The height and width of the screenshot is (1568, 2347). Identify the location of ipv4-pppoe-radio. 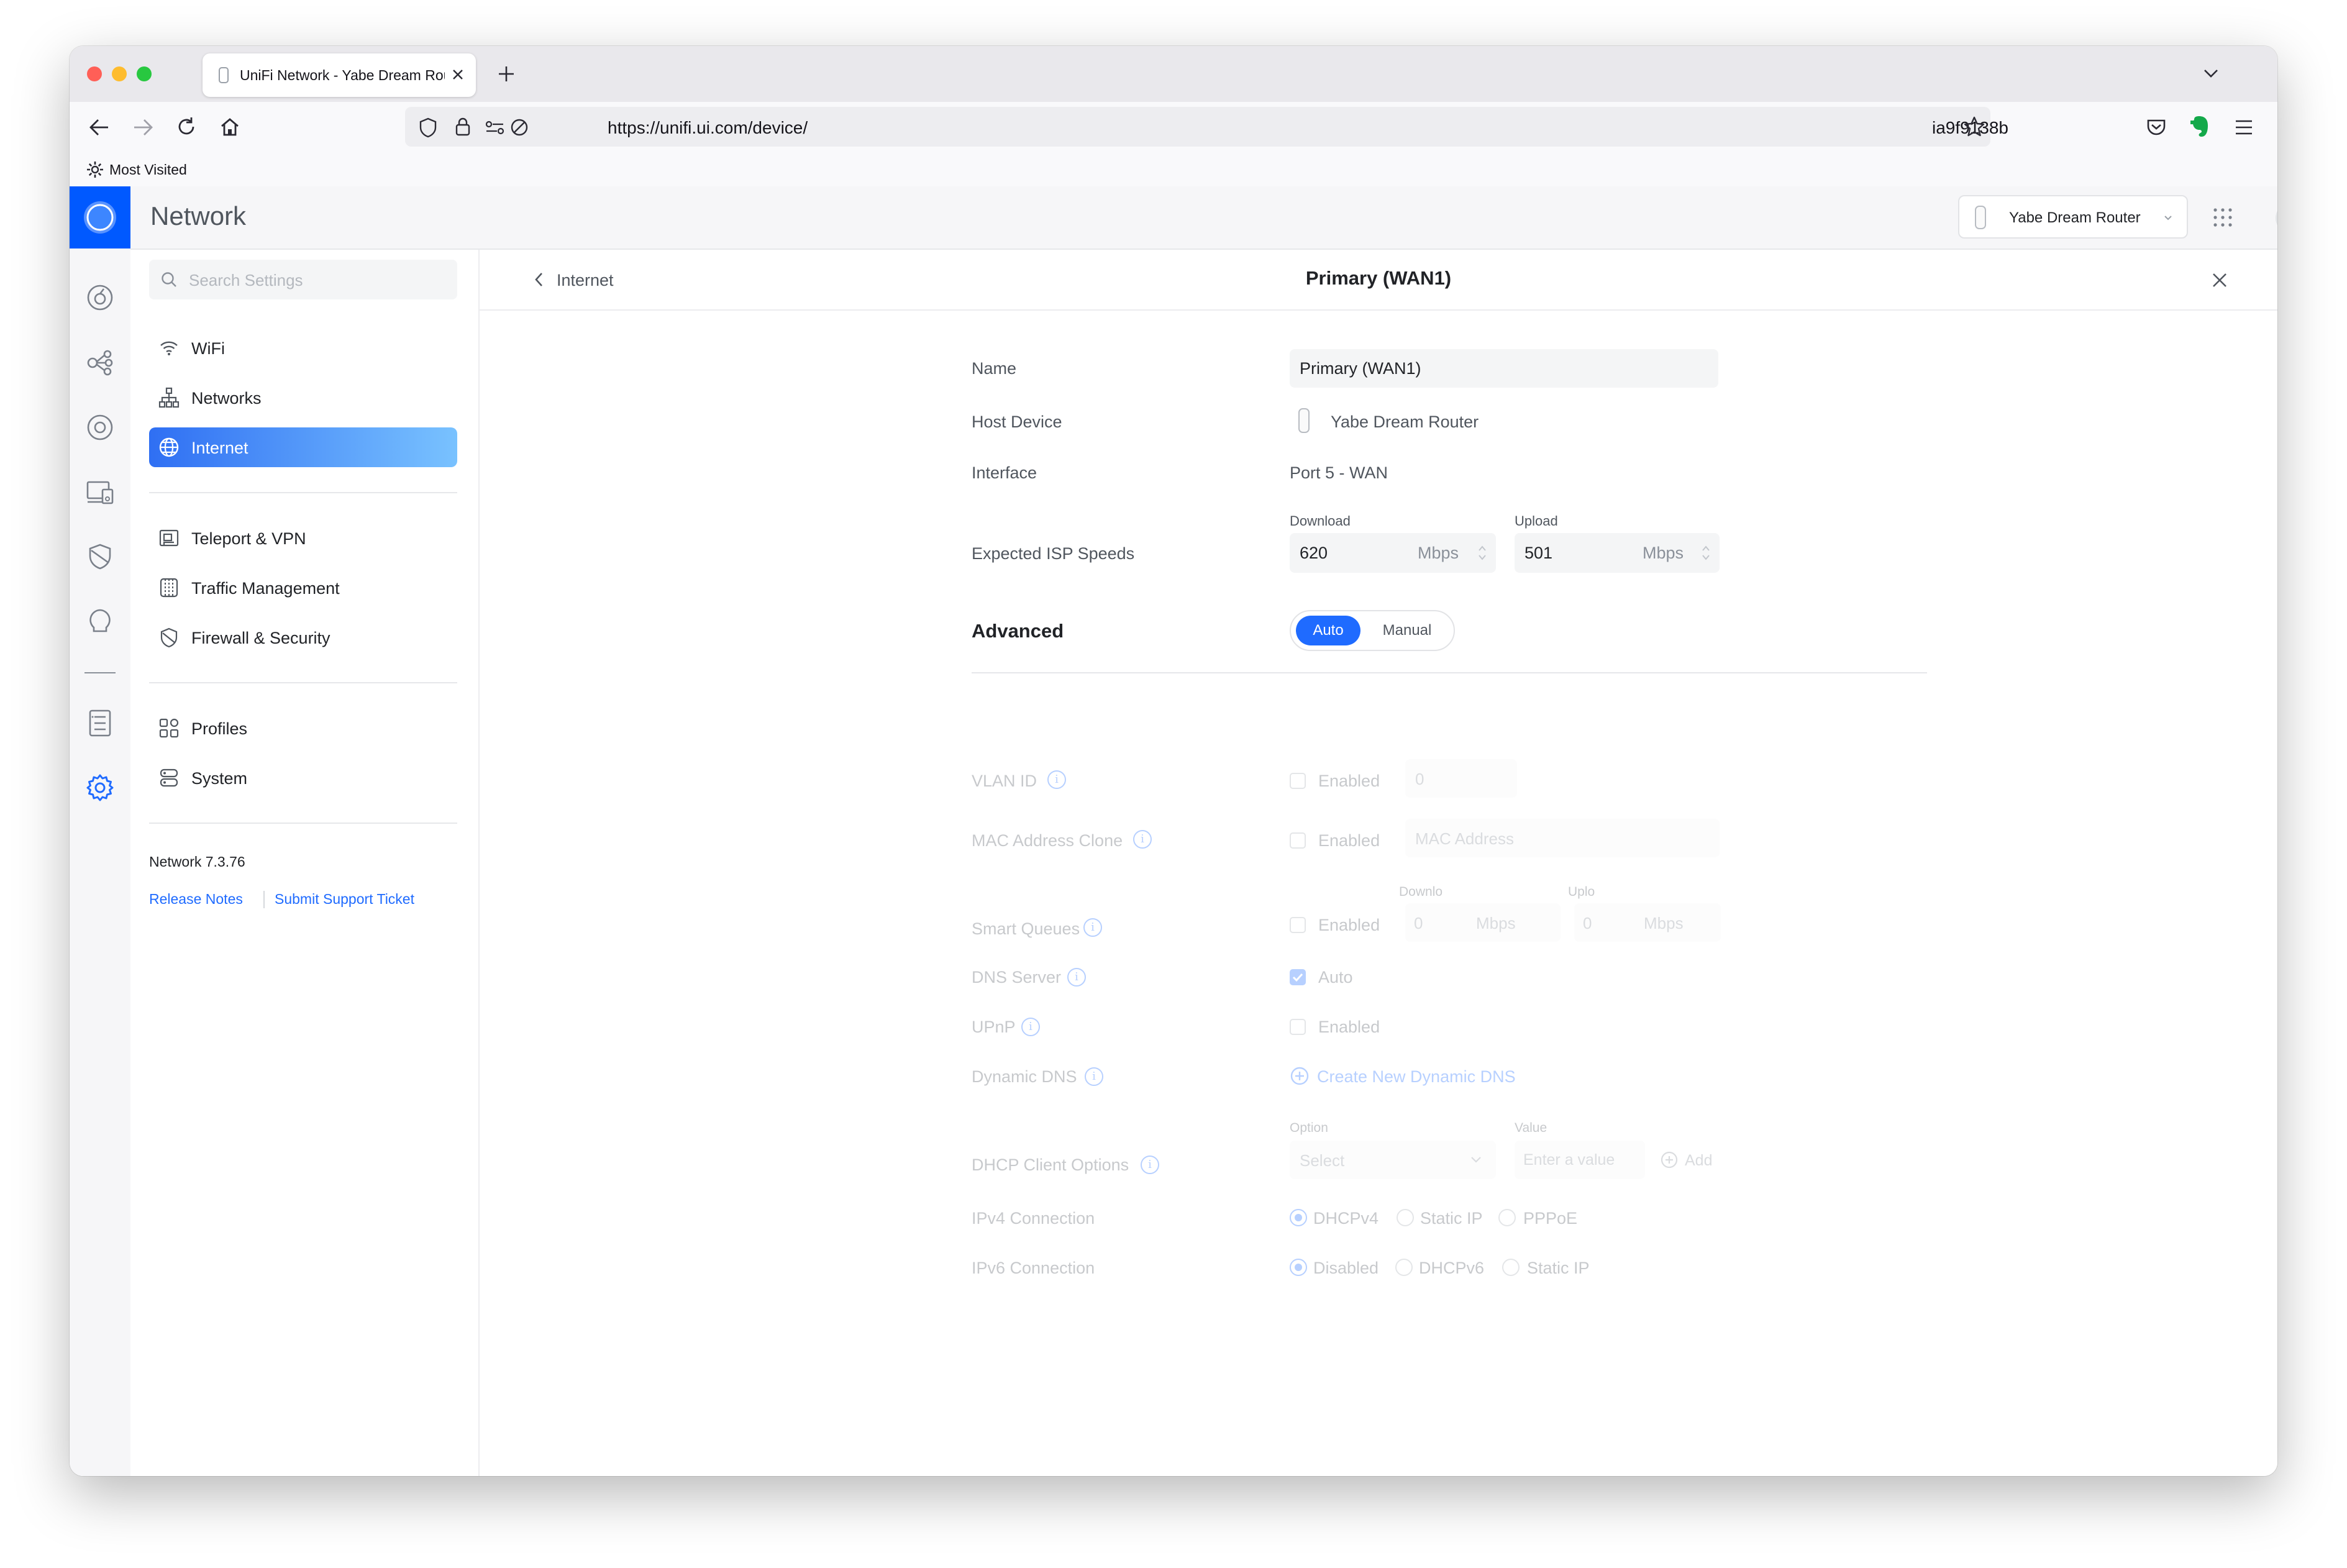
(1507, 1217).